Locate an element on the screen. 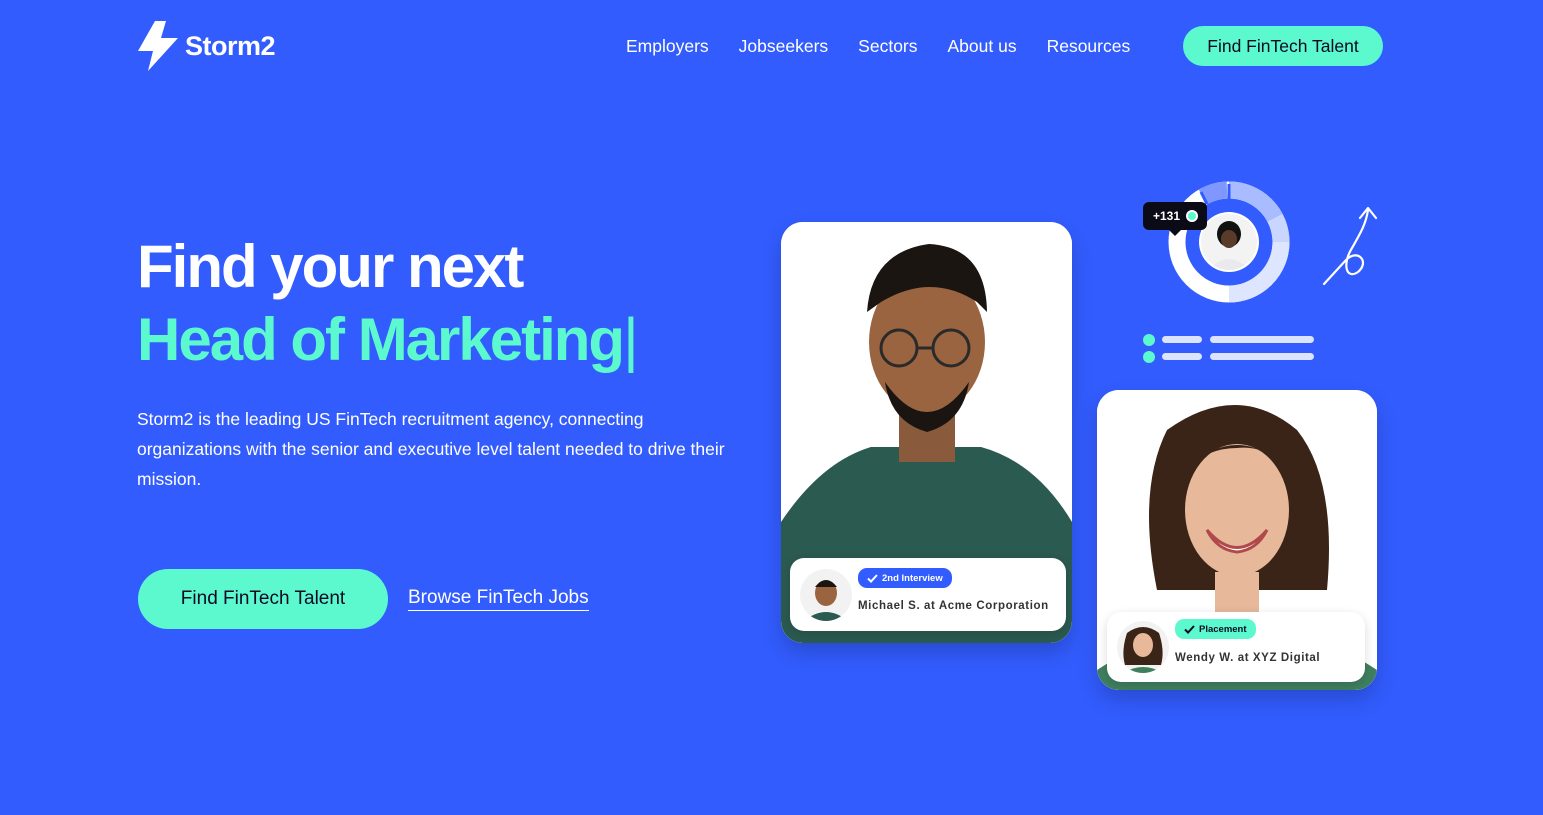 The image size is (1543, 815). nav-jobseekers: Jobseekers is located at coordinates (784, 46).